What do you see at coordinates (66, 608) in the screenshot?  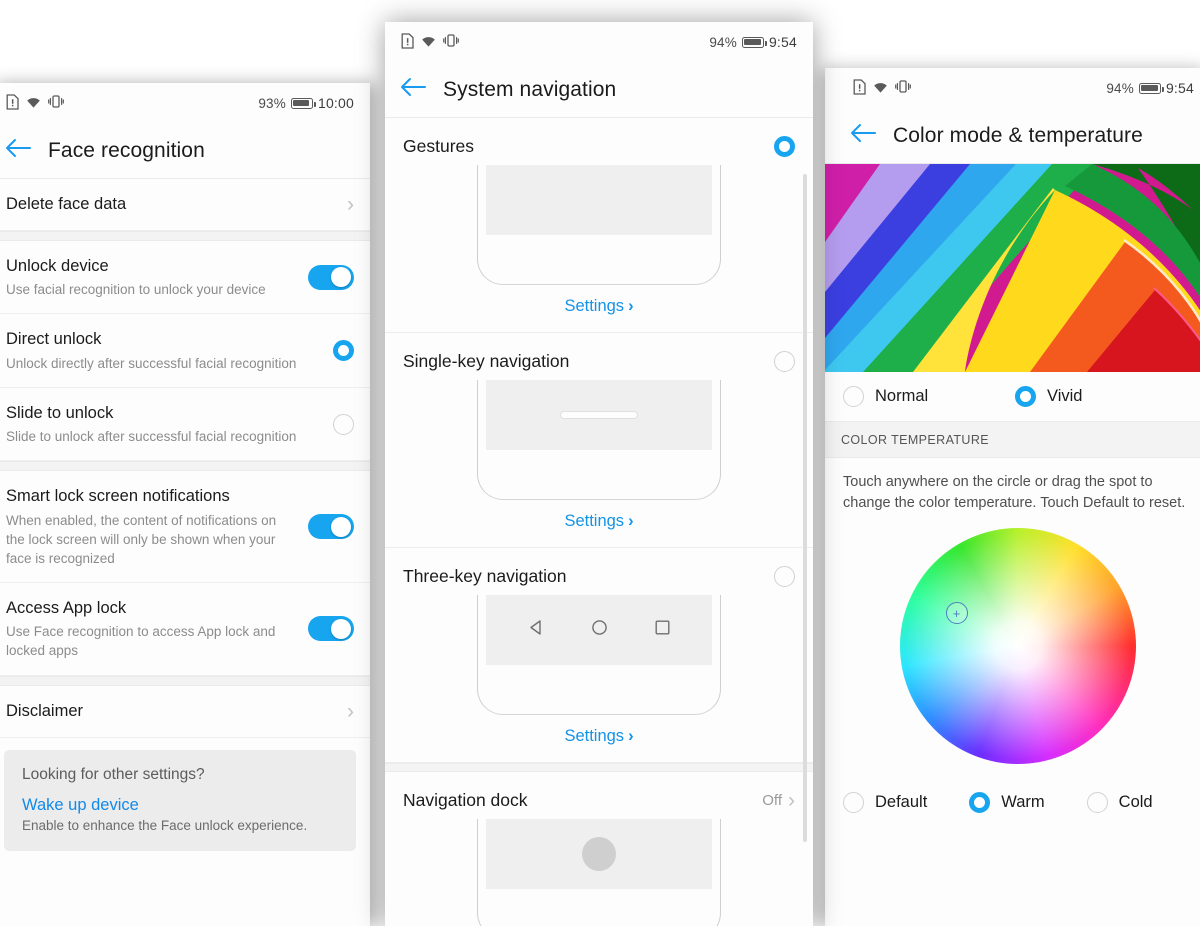 I see `row-title: Access App lock` at bounding box center [66, 608].